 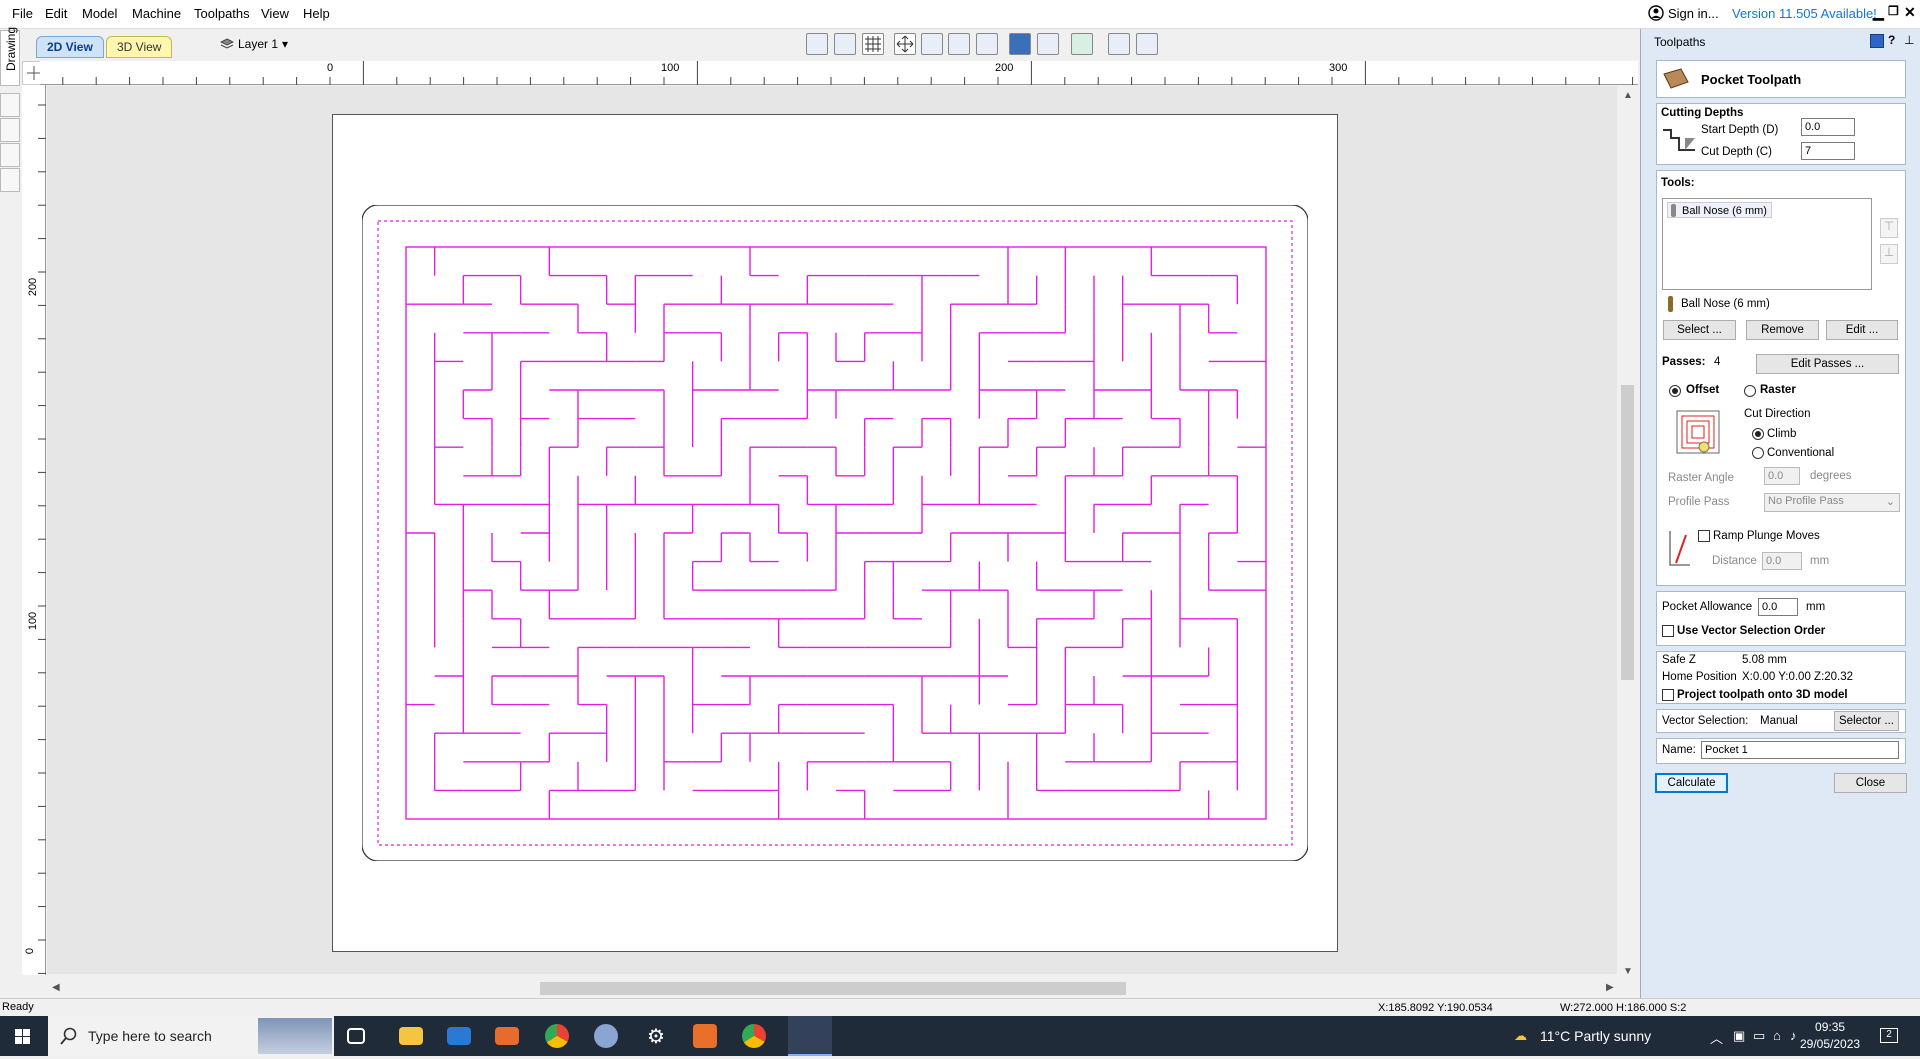 I want to click on battery-icon: ▭, so click(x=1759, y=1036).